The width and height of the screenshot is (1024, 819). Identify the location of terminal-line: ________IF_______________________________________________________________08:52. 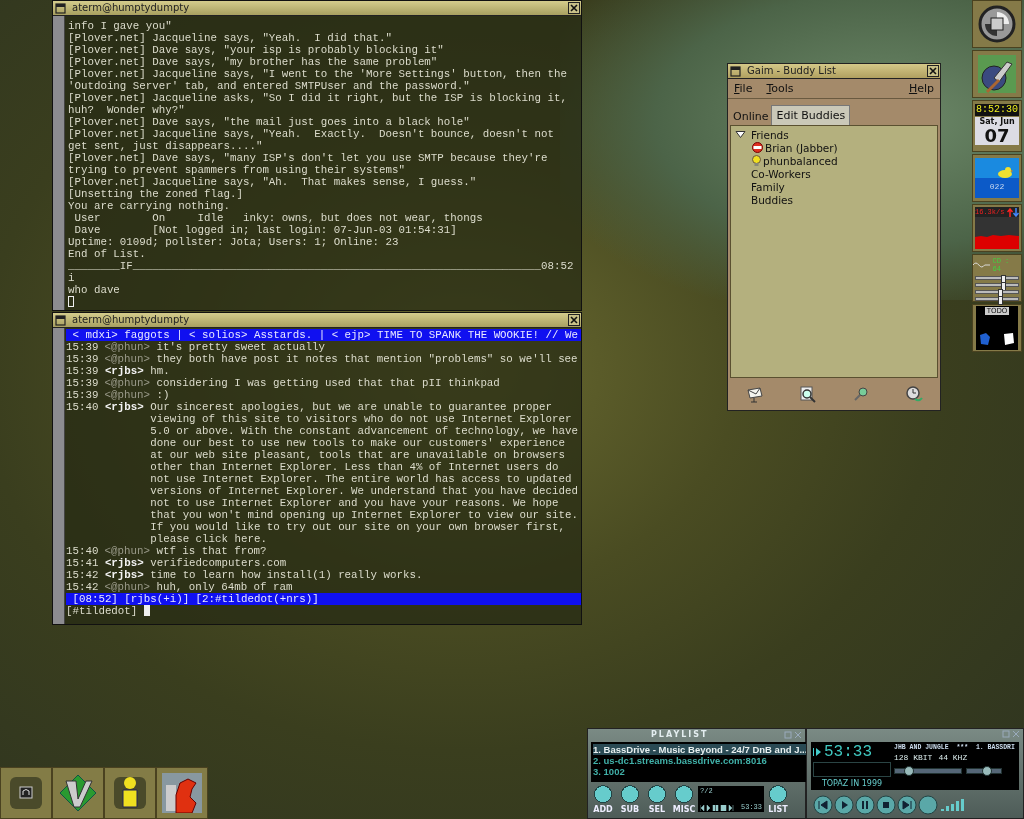
(321, 266).